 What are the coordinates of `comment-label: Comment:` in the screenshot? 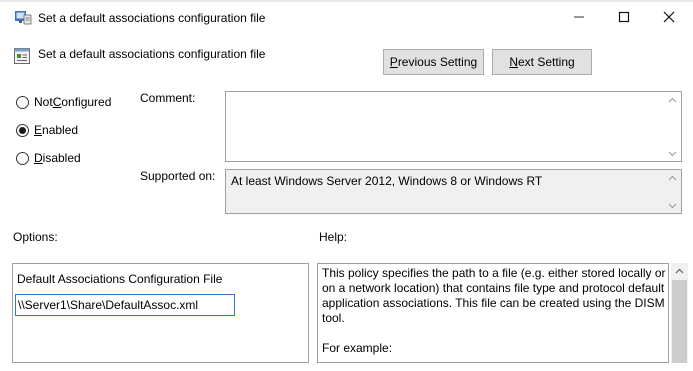 It's located at (168, 98).